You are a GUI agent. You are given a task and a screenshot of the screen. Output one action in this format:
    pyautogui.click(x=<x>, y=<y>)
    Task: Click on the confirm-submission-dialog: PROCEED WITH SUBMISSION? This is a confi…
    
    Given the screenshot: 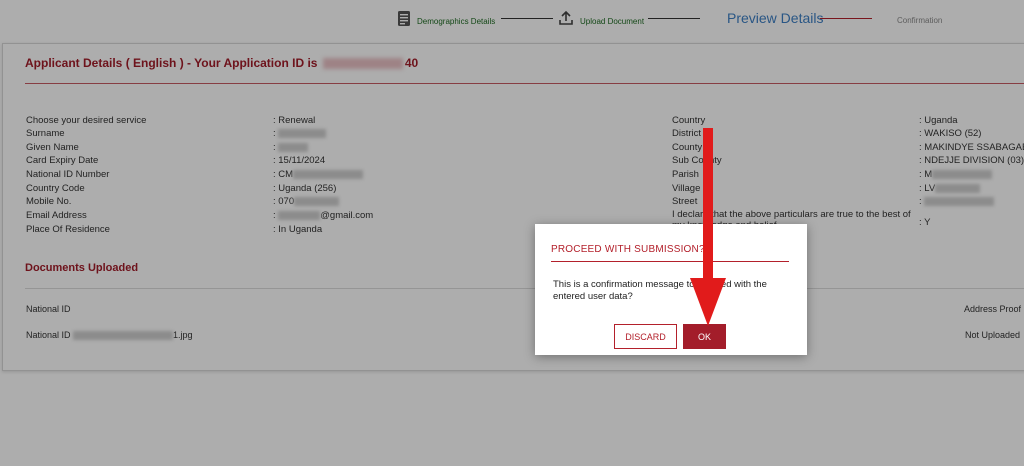 What is the action you would take?
    pyautogui.click(x=671, y=289)
    